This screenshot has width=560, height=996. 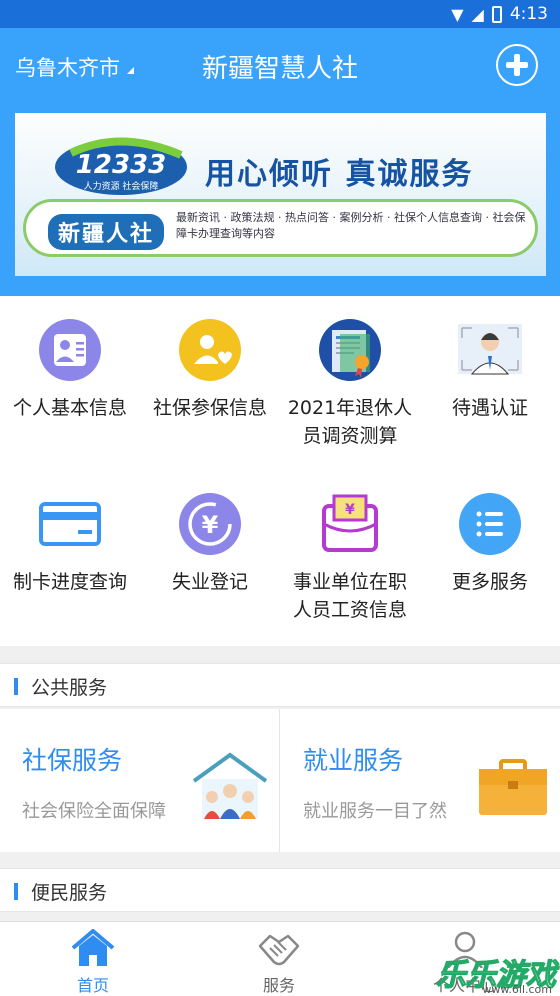 What do you see at coordinates (106, 232) in the screenshot?
I see `banner-brand: 新疆人社` at bounding box center [106, 232].